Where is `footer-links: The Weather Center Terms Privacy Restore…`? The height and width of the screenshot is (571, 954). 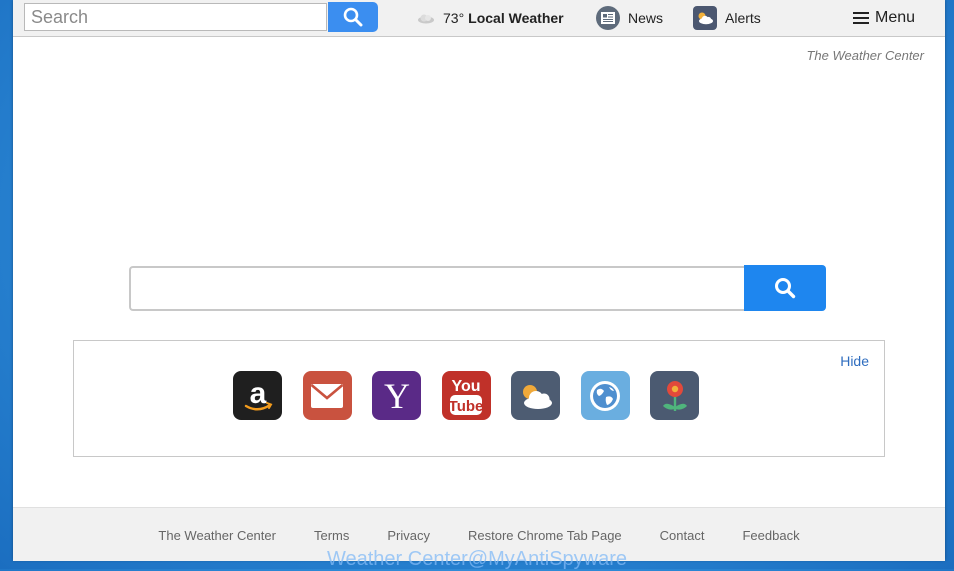
footer-links: The Weather Center Terms Privacy Restore… is located at coordinates (479, 535).